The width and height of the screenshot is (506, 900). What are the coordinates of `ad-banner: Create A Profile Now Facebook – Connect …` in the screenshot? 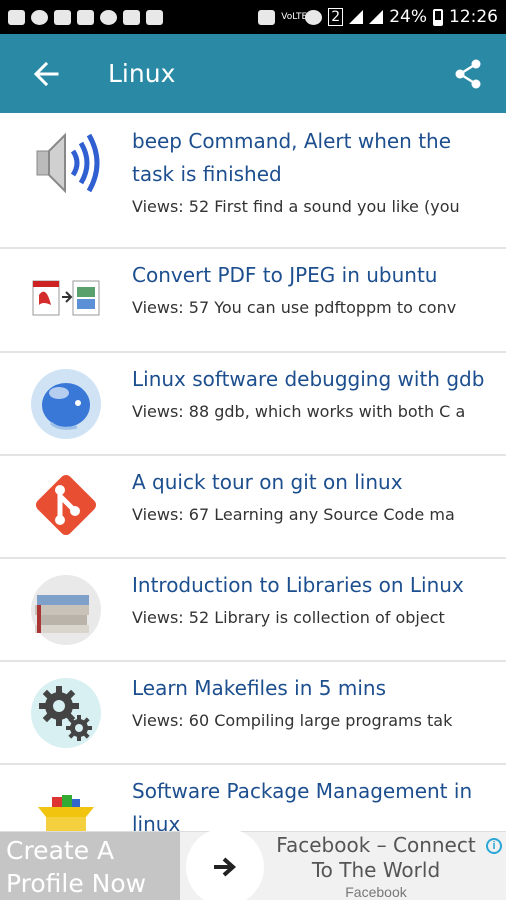 It's located at (253, 864).